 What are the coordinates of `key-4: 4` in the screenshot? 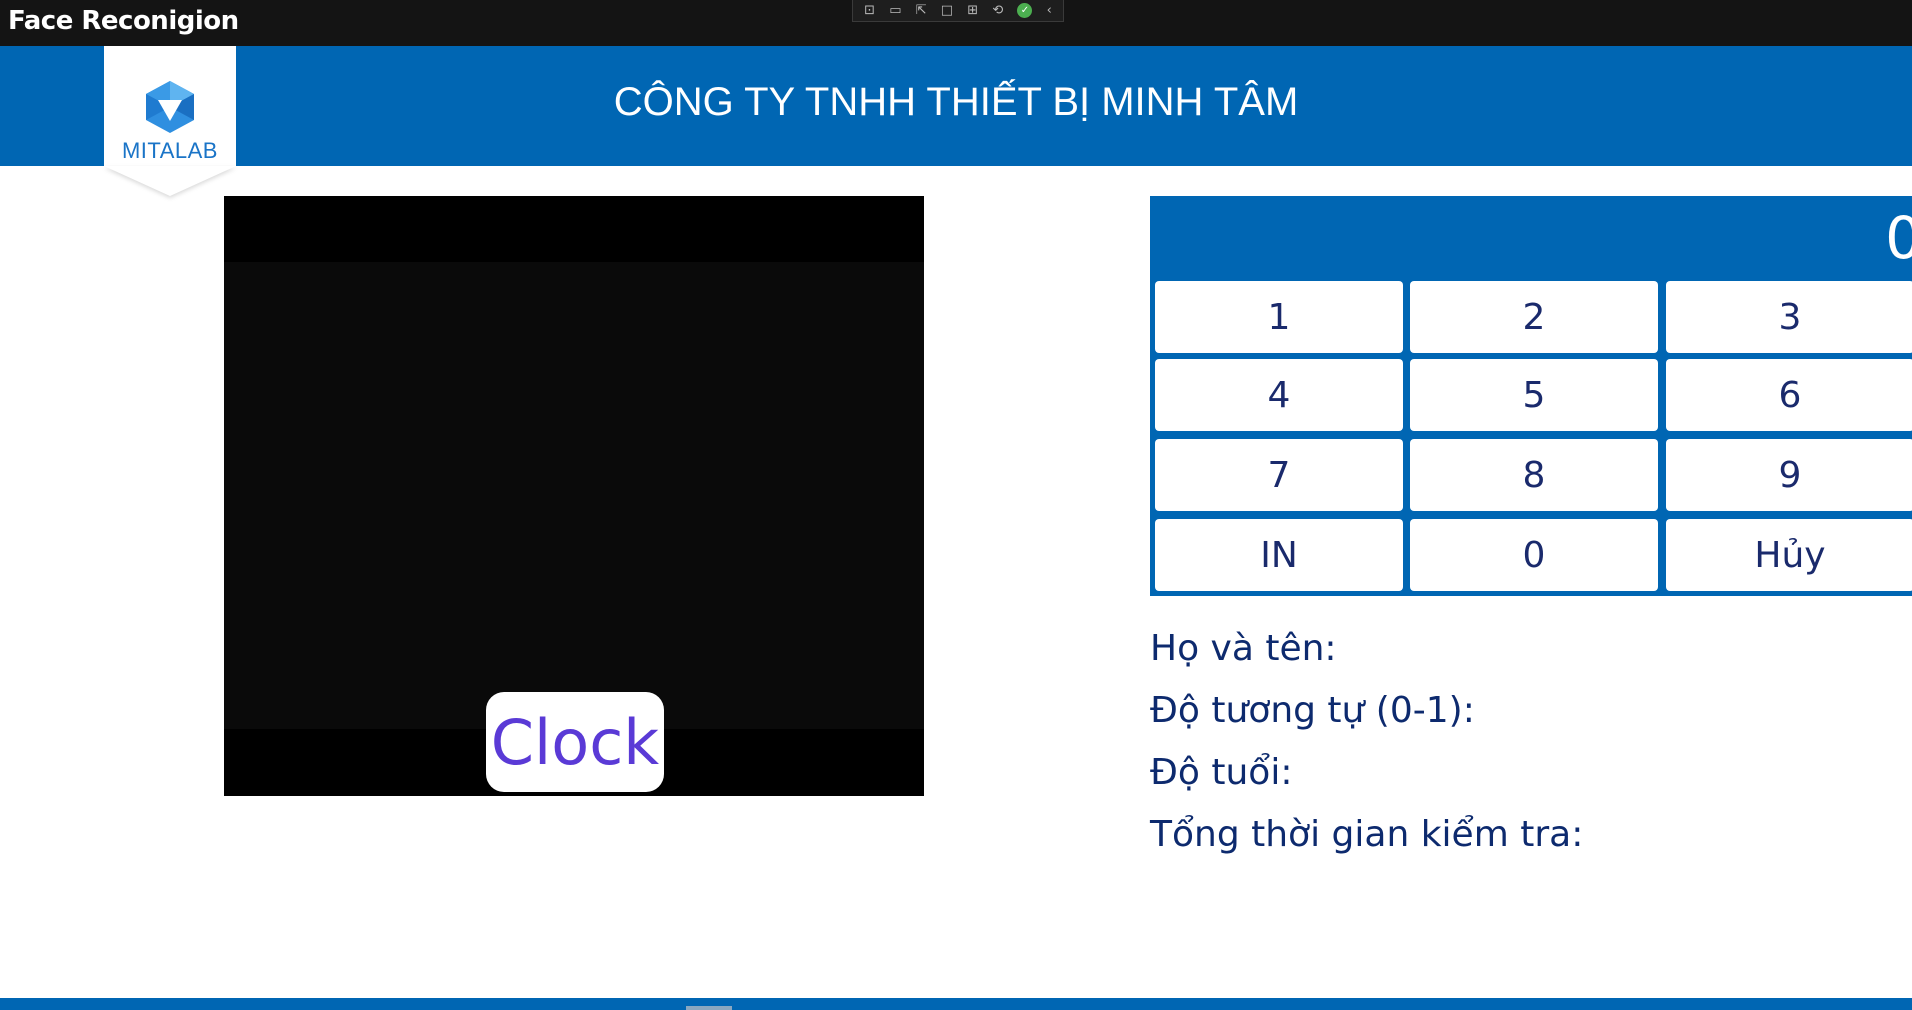 It's located at (1279, 395).